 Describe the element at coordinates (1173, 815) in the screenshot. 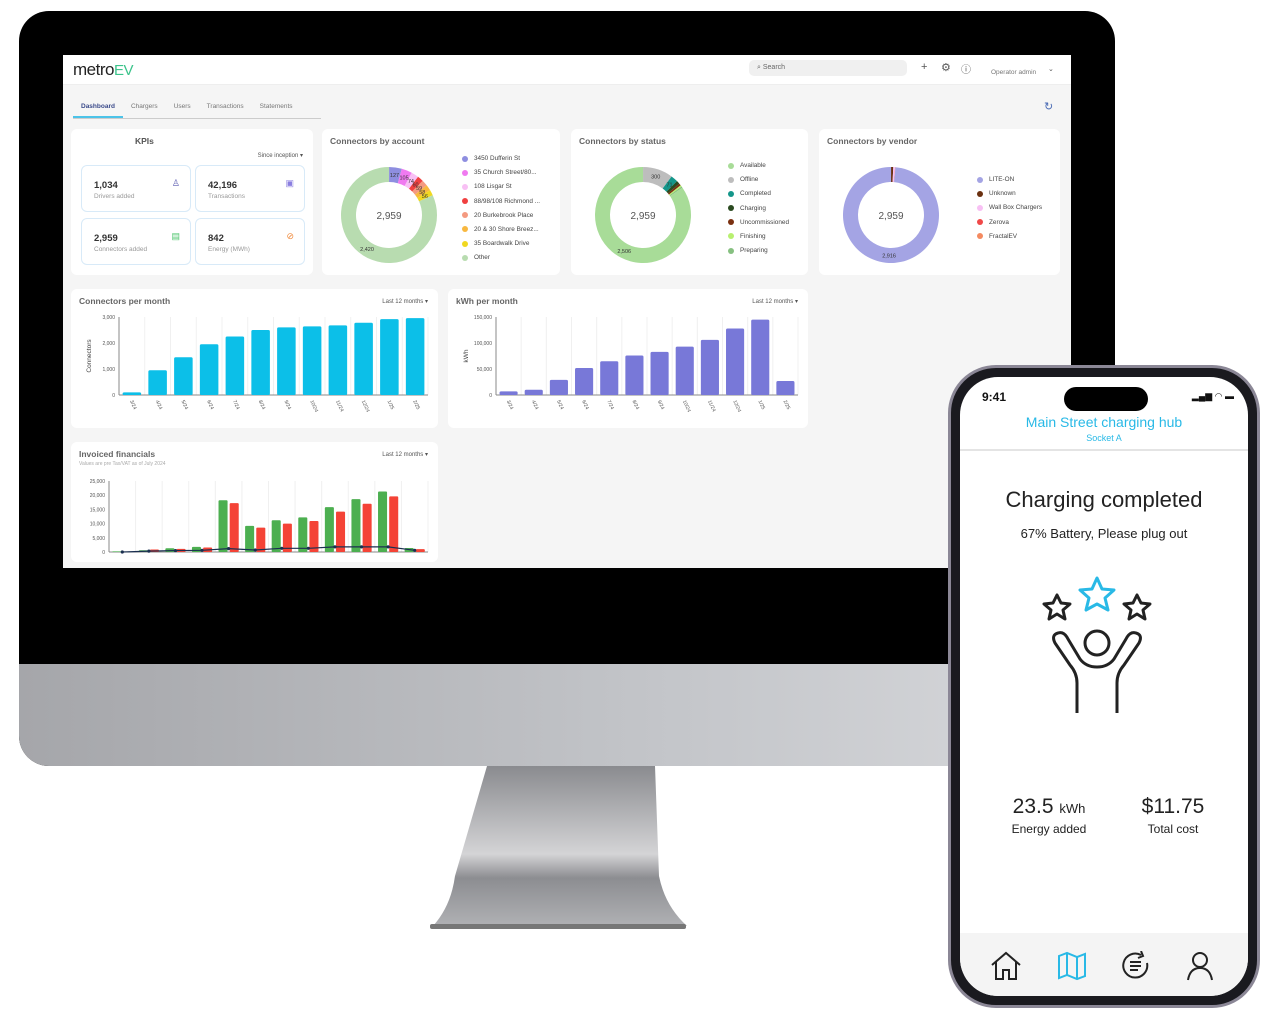

I see `cost-stat: $11.75 Total cost` at that location.